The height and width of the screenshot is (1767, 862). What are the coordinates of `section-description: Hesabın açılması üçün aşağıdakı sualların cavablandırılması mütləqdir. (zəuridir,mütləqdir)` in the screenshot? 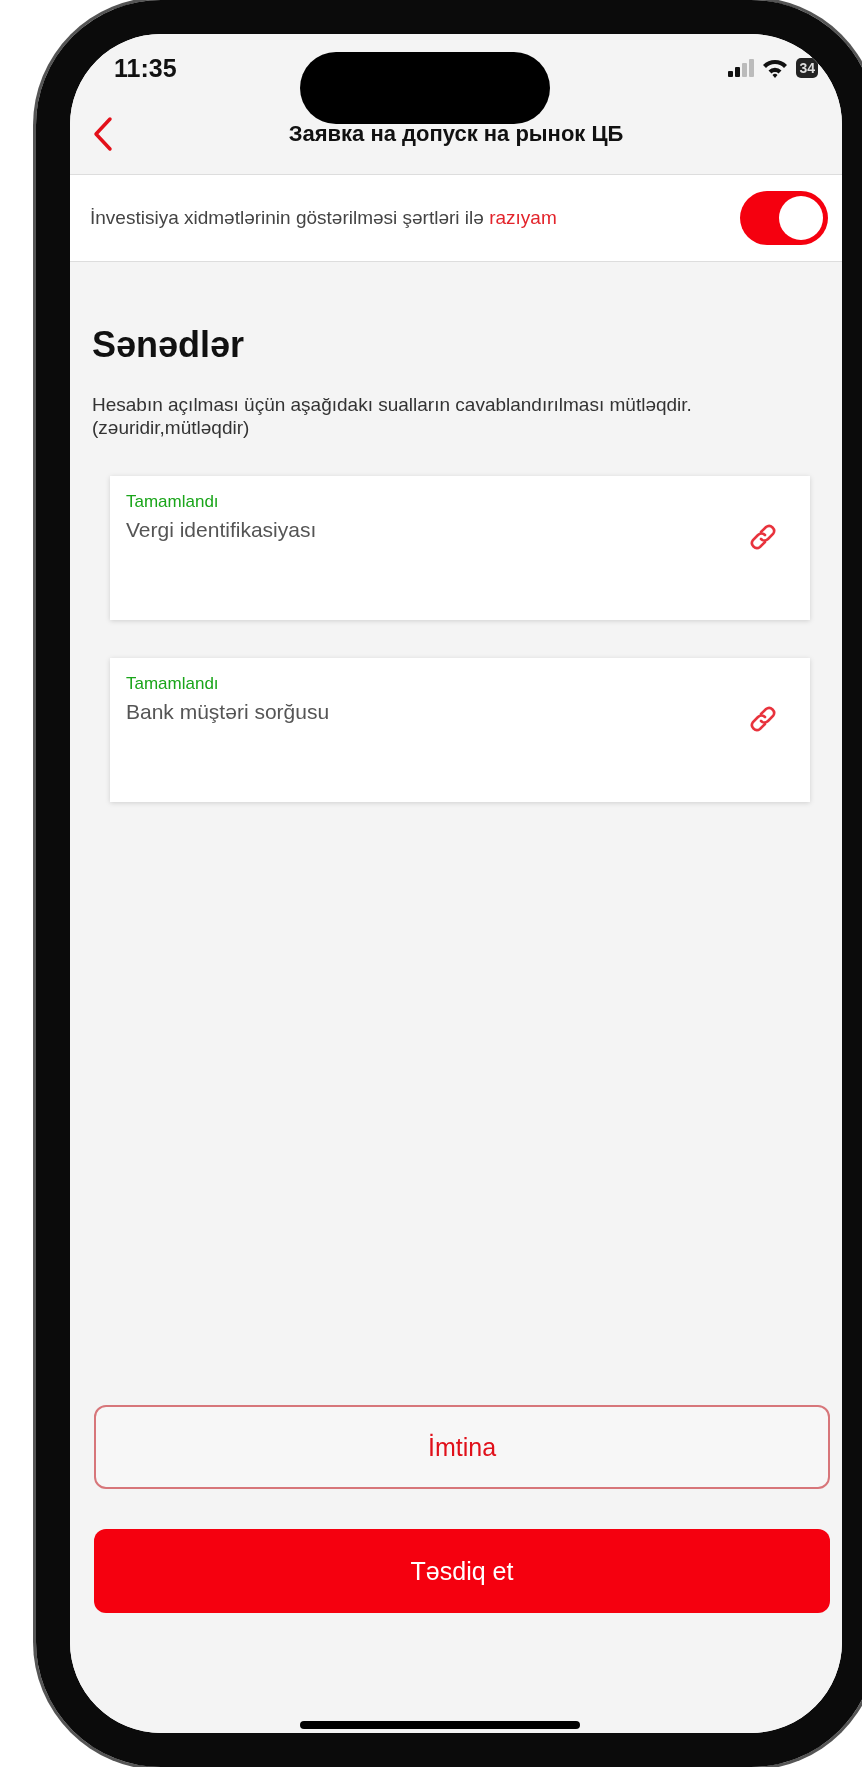 It's located at (392, 417).